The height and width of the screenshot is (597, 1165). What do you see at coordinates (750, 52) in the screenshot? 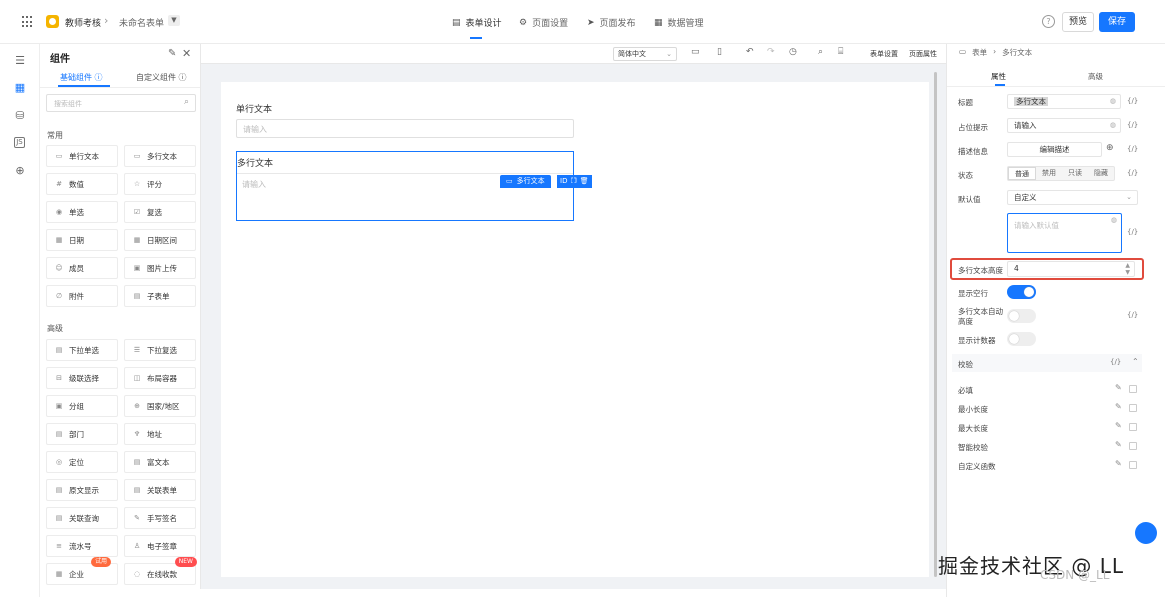
I see `undo-icon: ↶` at bounding box center [750, 52].